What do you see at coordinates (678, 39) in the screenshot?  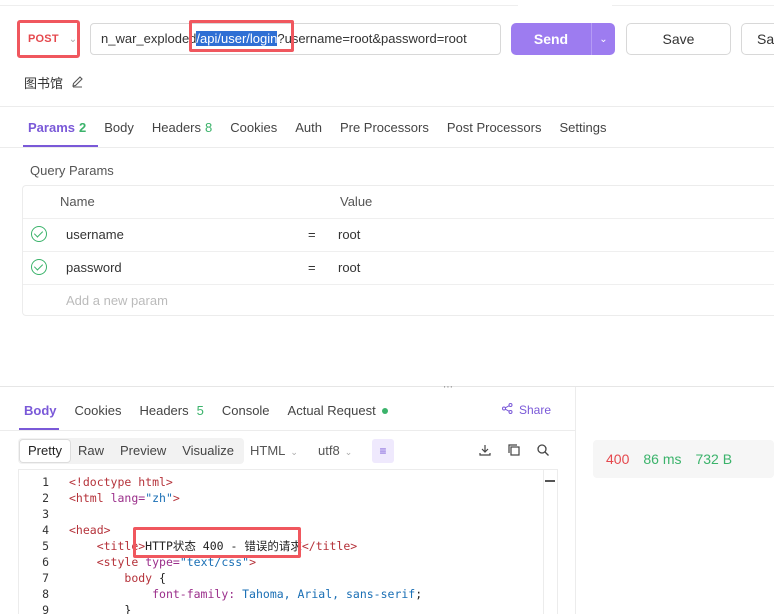 I see `save-button: Save` at bounding box center [678, 39].